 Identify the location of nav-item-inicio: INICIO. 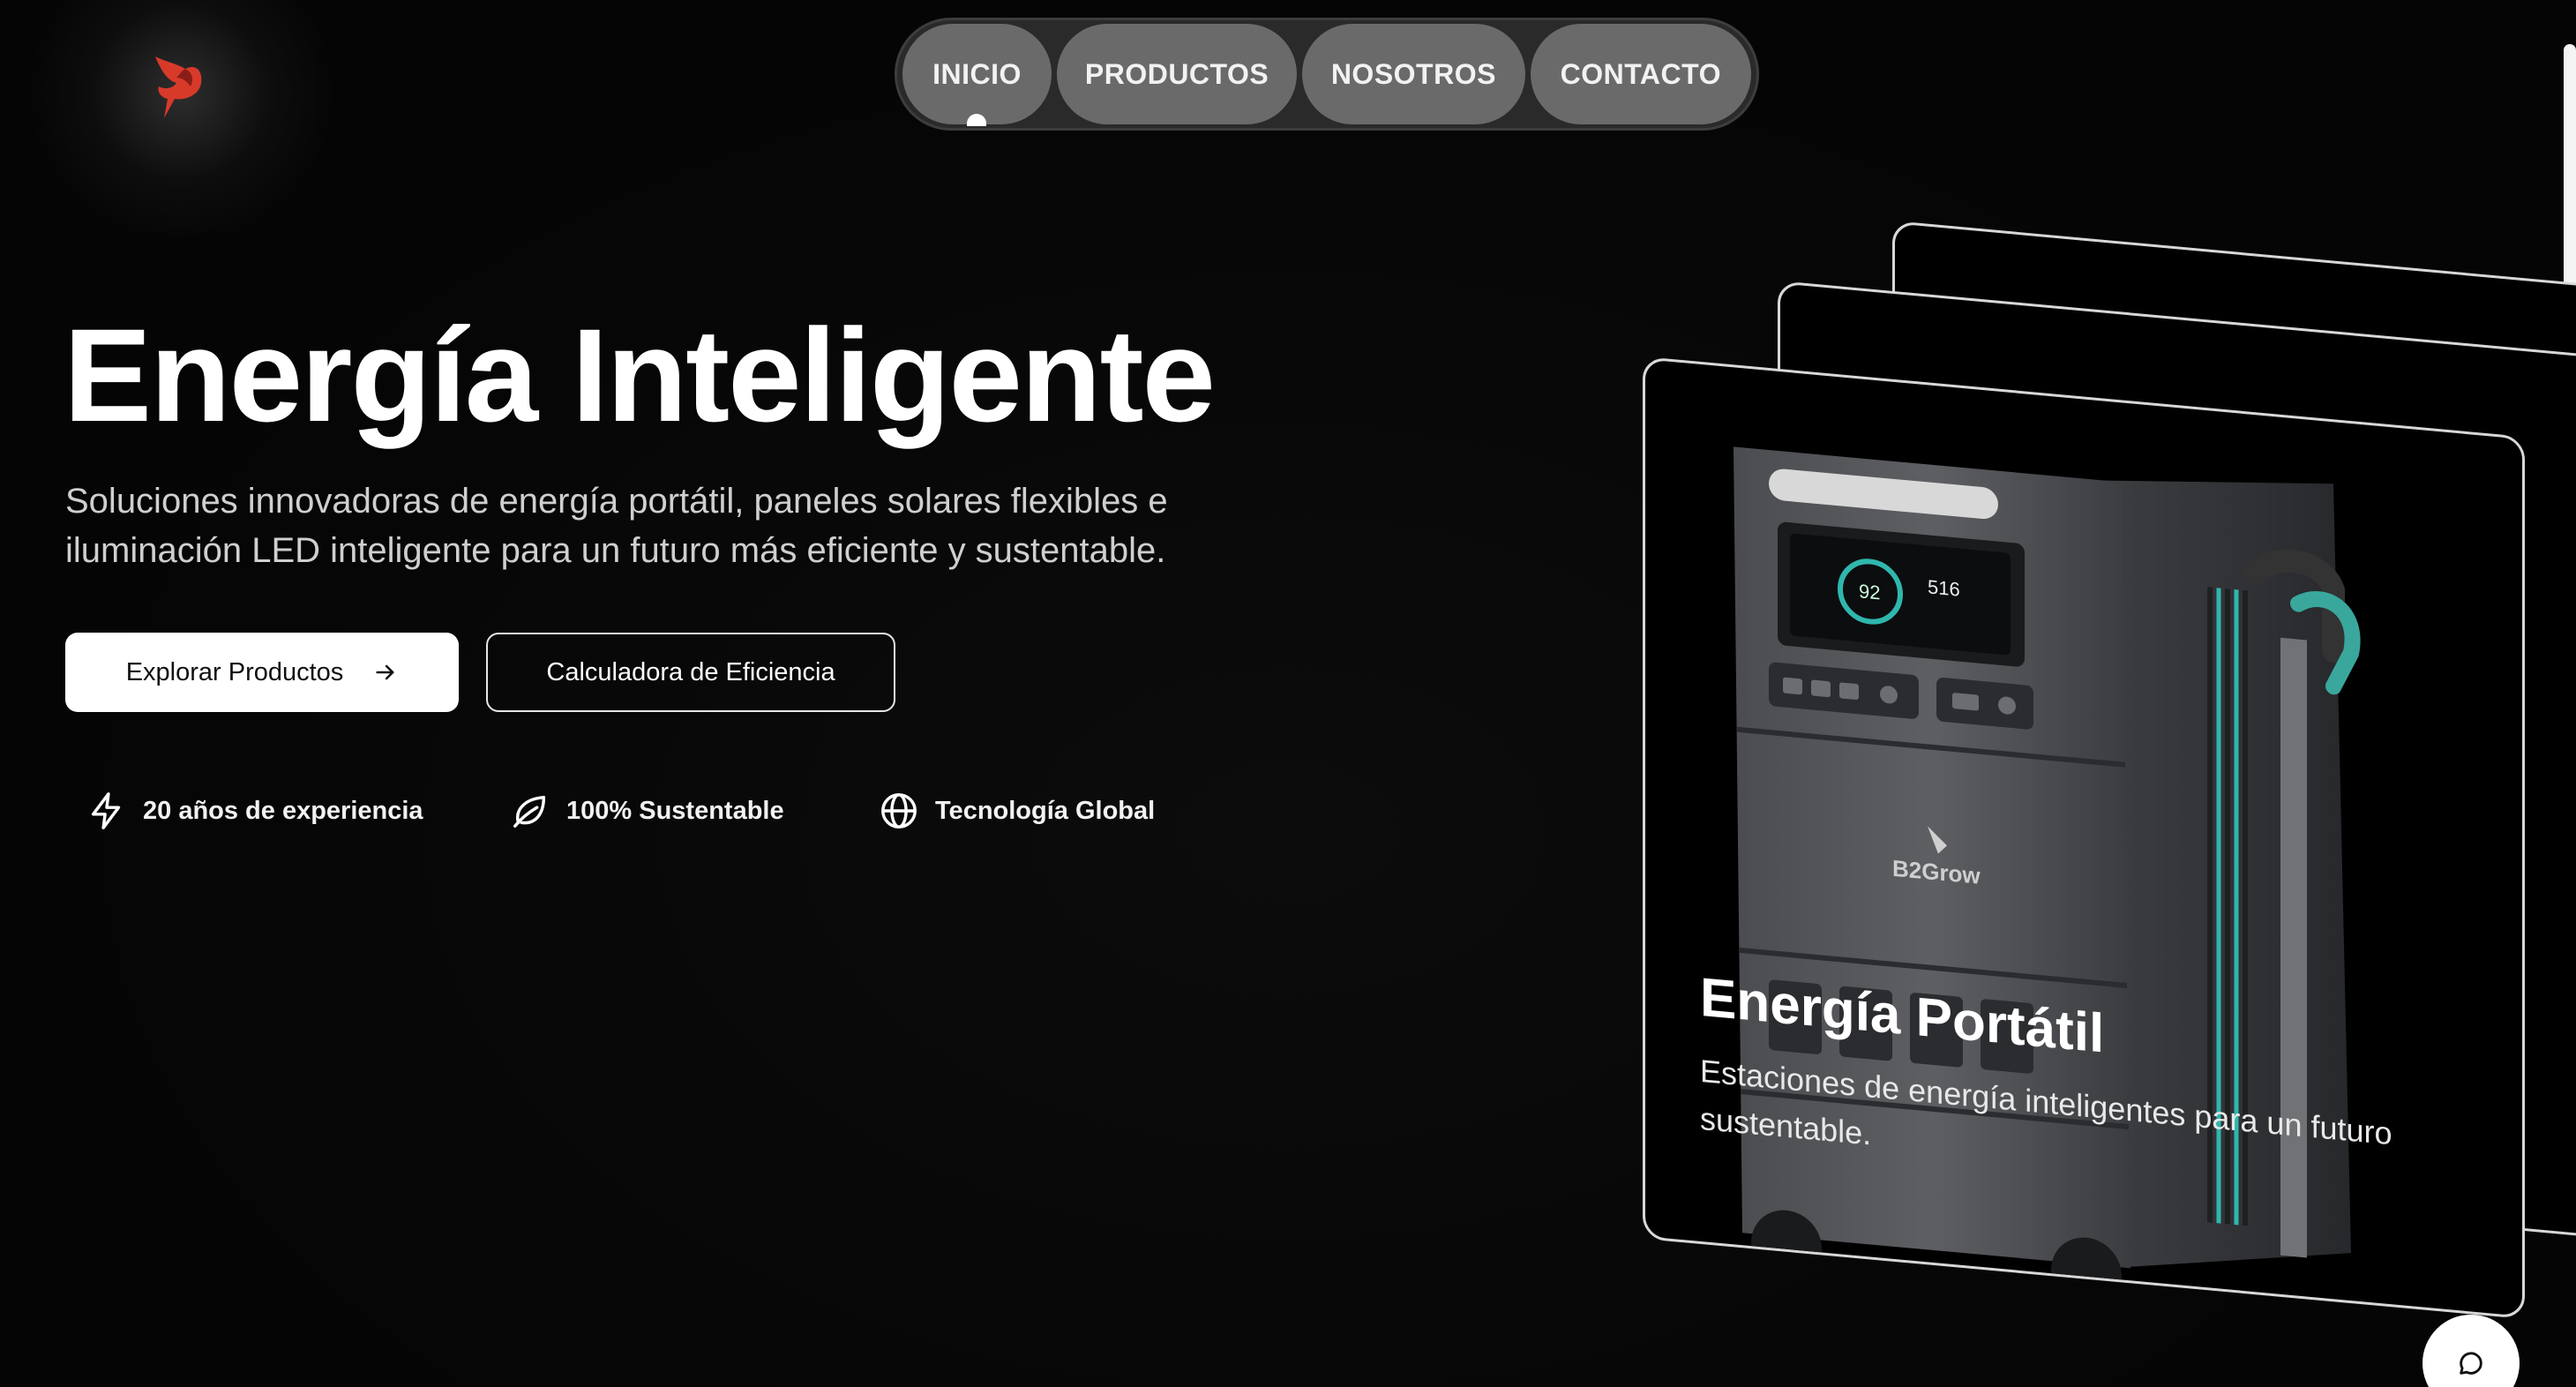
(977, 75).